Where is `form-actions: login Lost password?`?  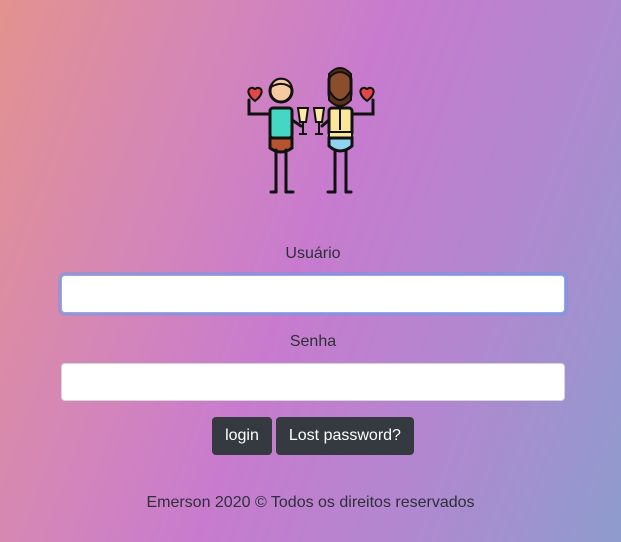 form-actions: login Lost password? is located at coordinates (313, 436).